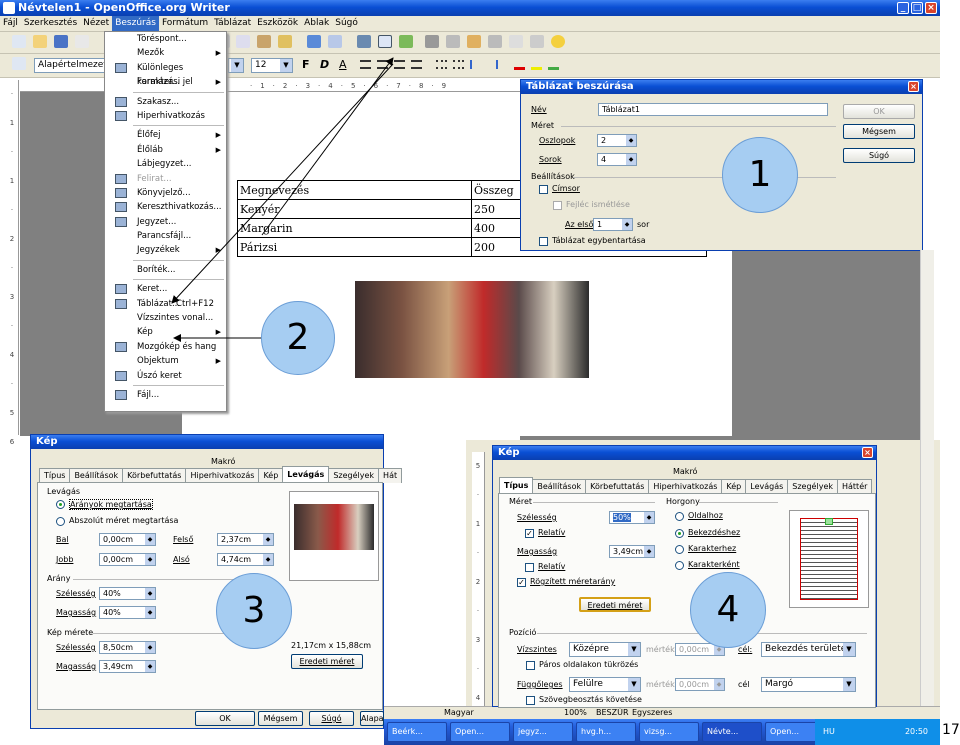 The height and width of the screenshot is (745, 960). I want to click on dialog-tab: Háttér, so click(855, 486).